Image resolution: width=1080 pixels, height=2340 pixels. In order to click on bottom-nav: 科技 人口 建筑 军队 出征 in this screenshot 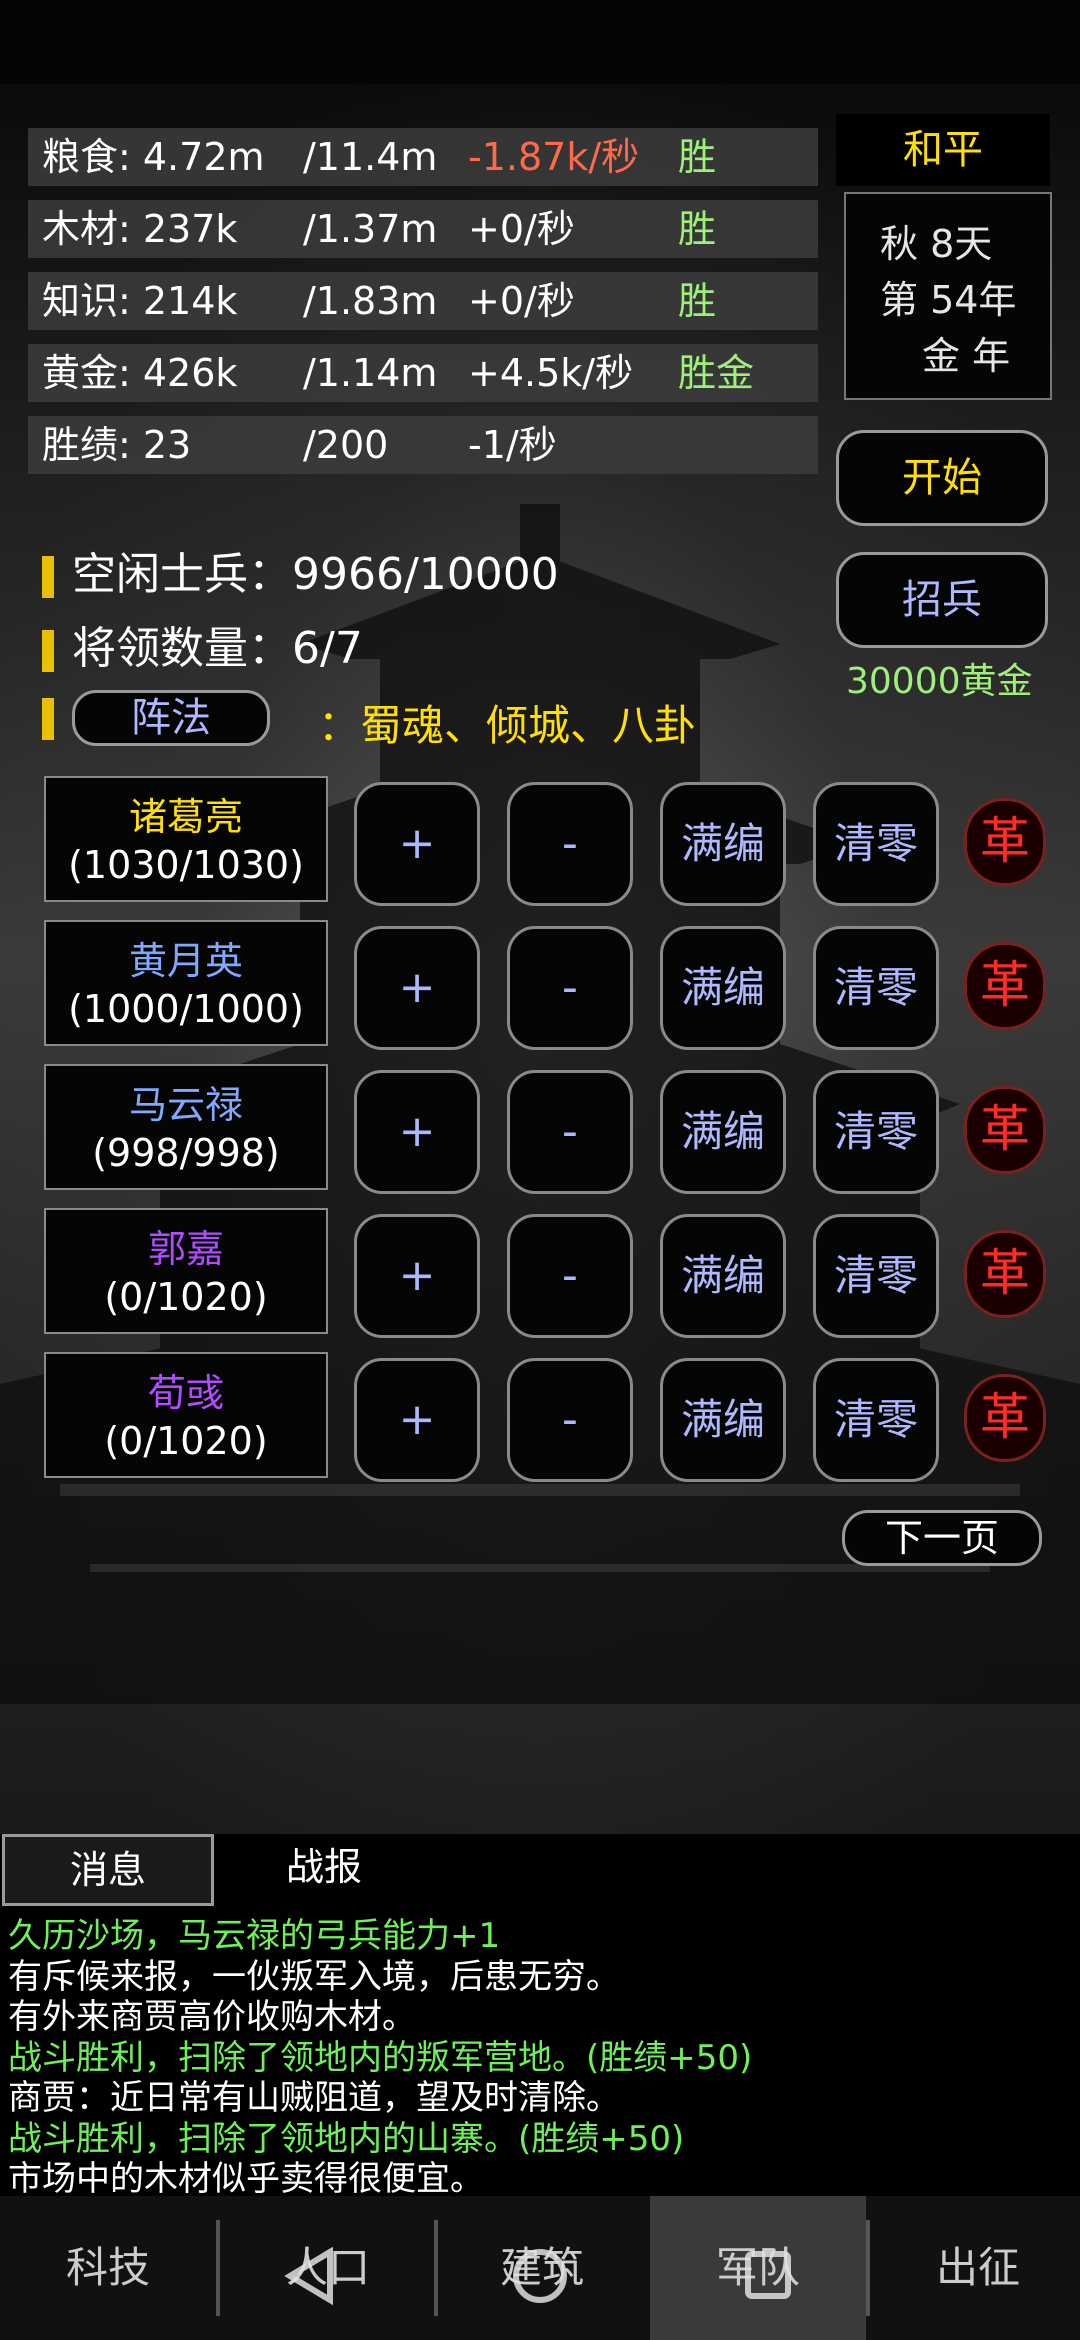, I will do `click(540, 2268)`.